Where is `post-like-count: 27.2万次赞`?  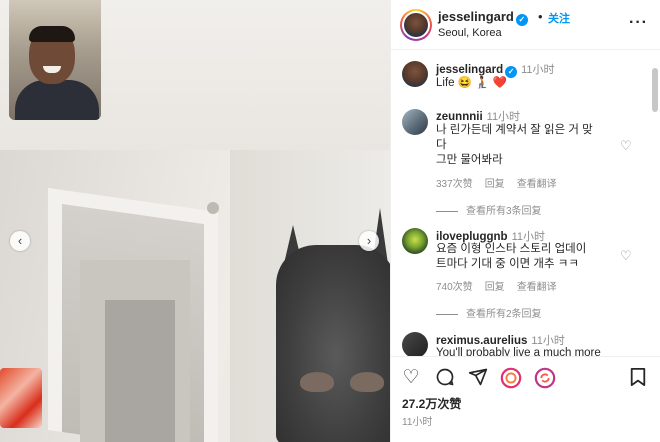 post-like-count: 27.2万次赞 is located at coordinates (431, 403).